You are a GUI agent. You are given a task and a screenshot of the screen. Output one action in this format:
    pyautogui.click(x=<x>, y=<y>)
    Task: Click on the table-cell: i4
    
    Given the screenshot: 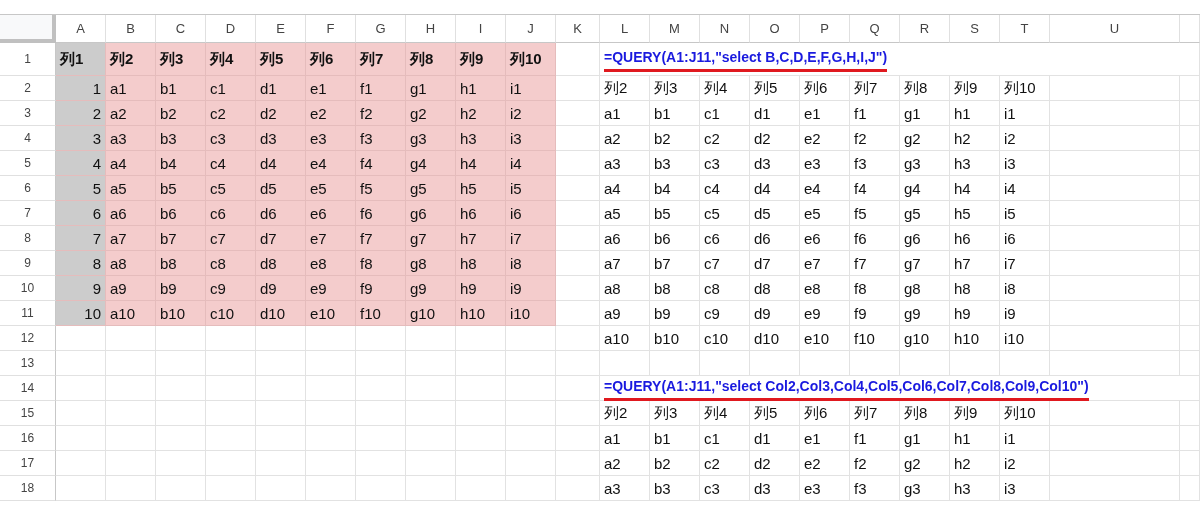 What is the action you would take?
    pyautogui.click(x=531, y=163)
    